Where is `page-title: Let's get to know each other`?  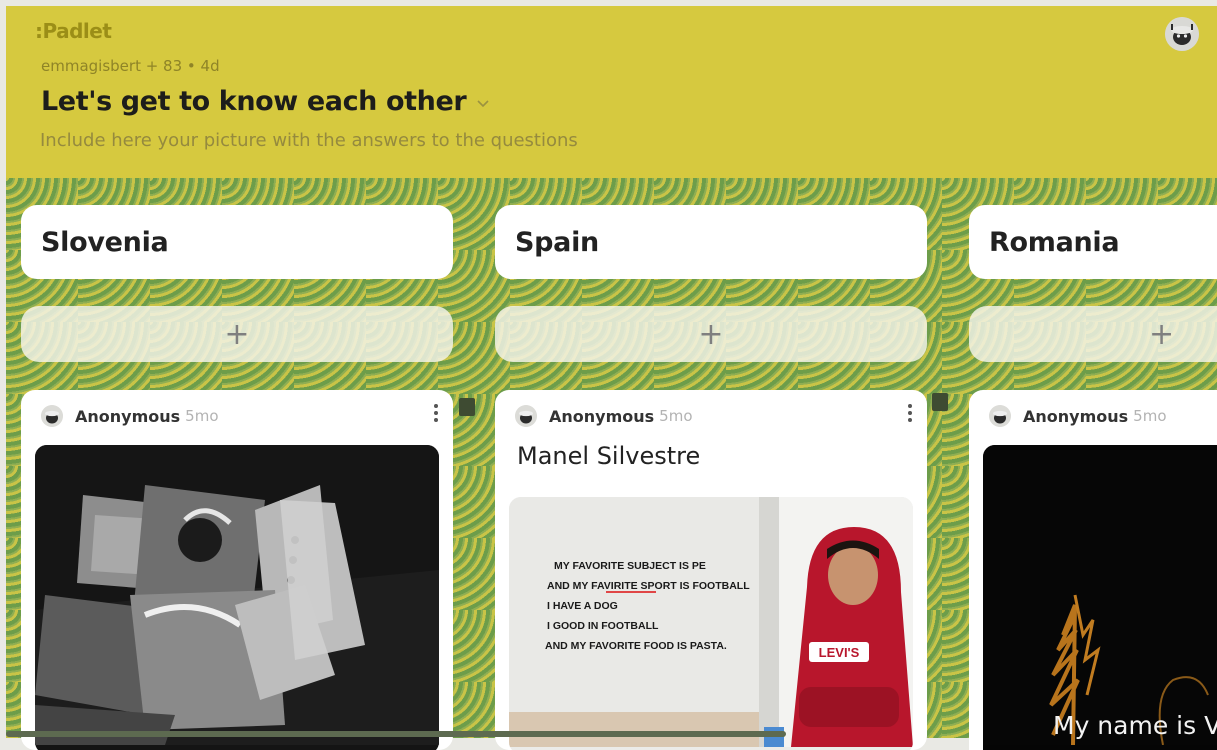 page-title: Let's get to know each other is located at coordinates (254, 101).